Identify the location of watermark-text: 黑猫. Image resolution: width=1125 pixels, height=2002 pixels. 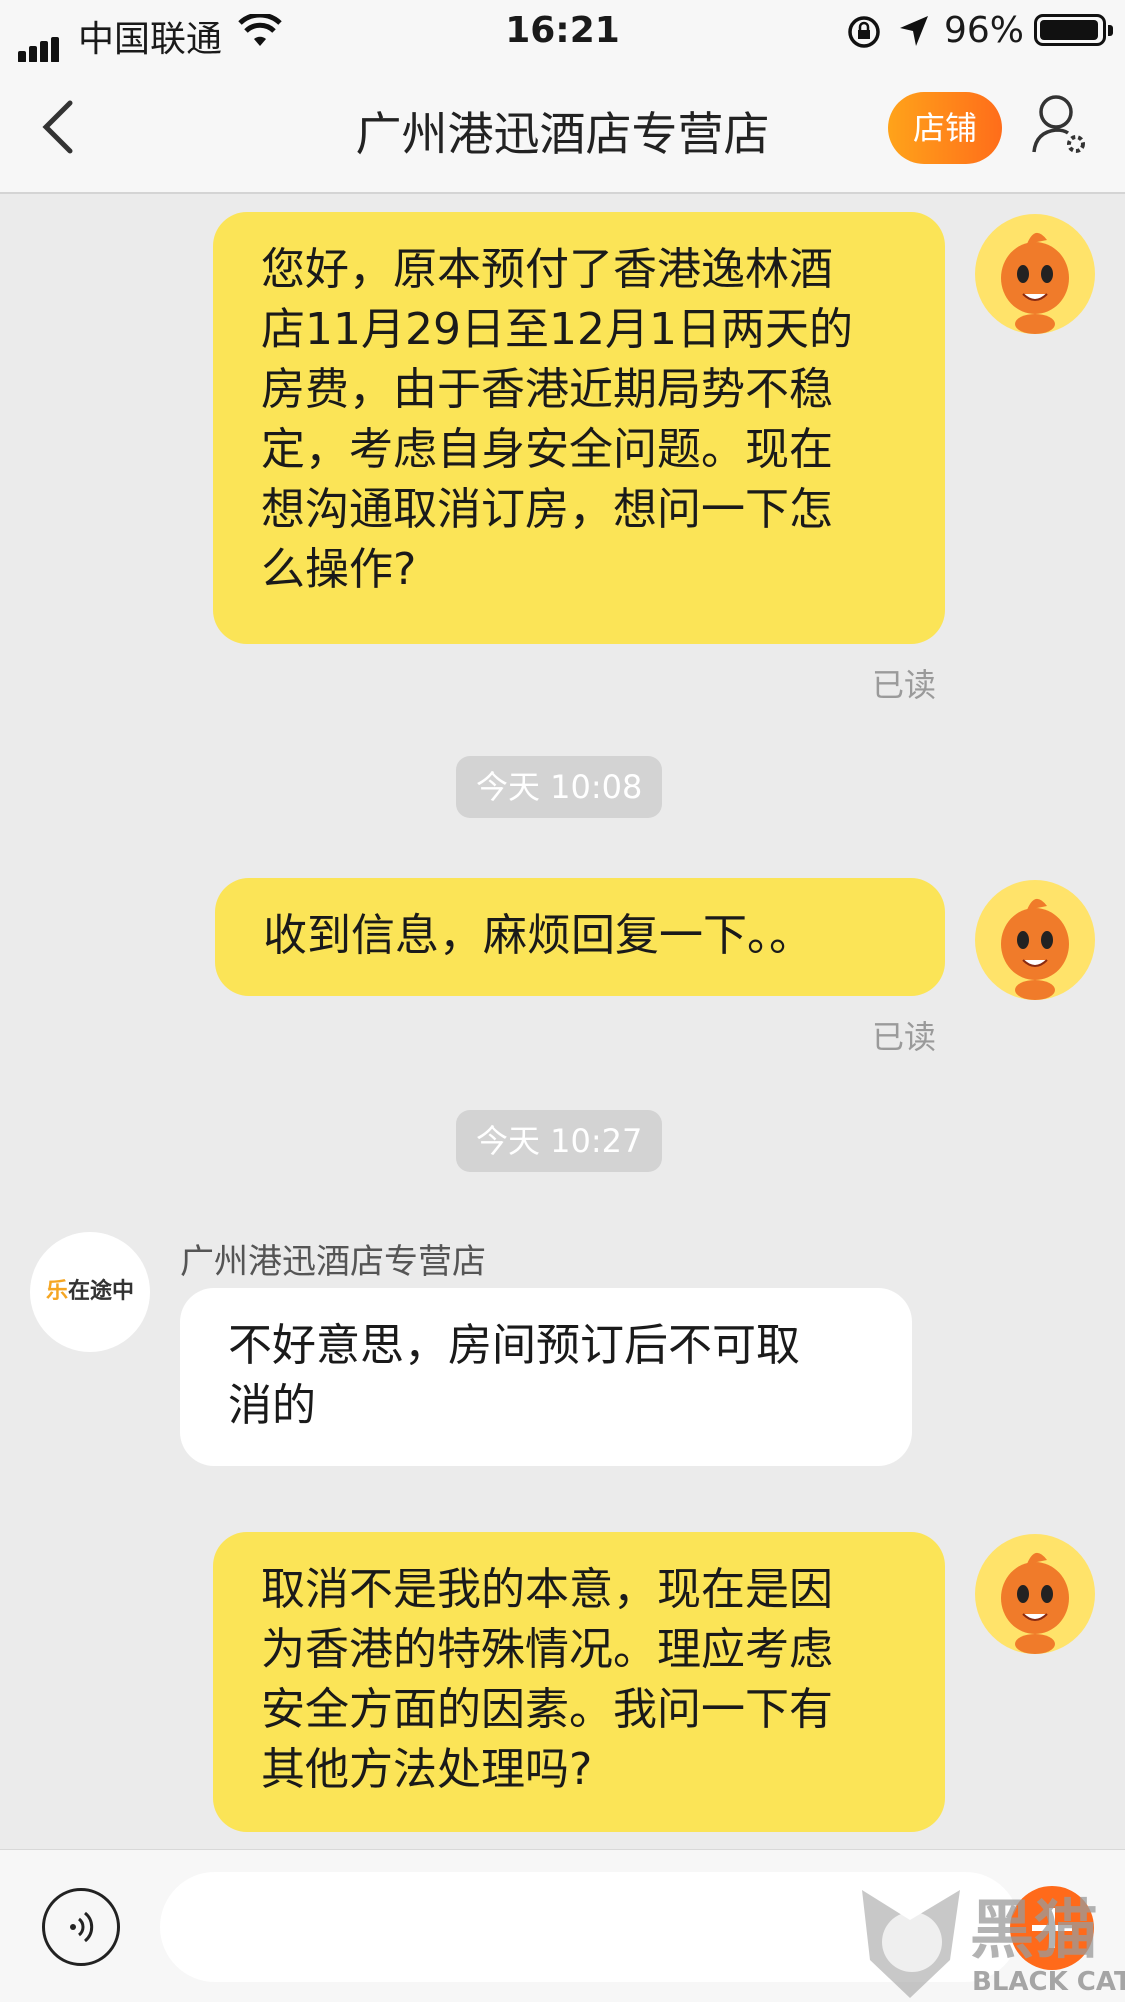
(1034, 1931).